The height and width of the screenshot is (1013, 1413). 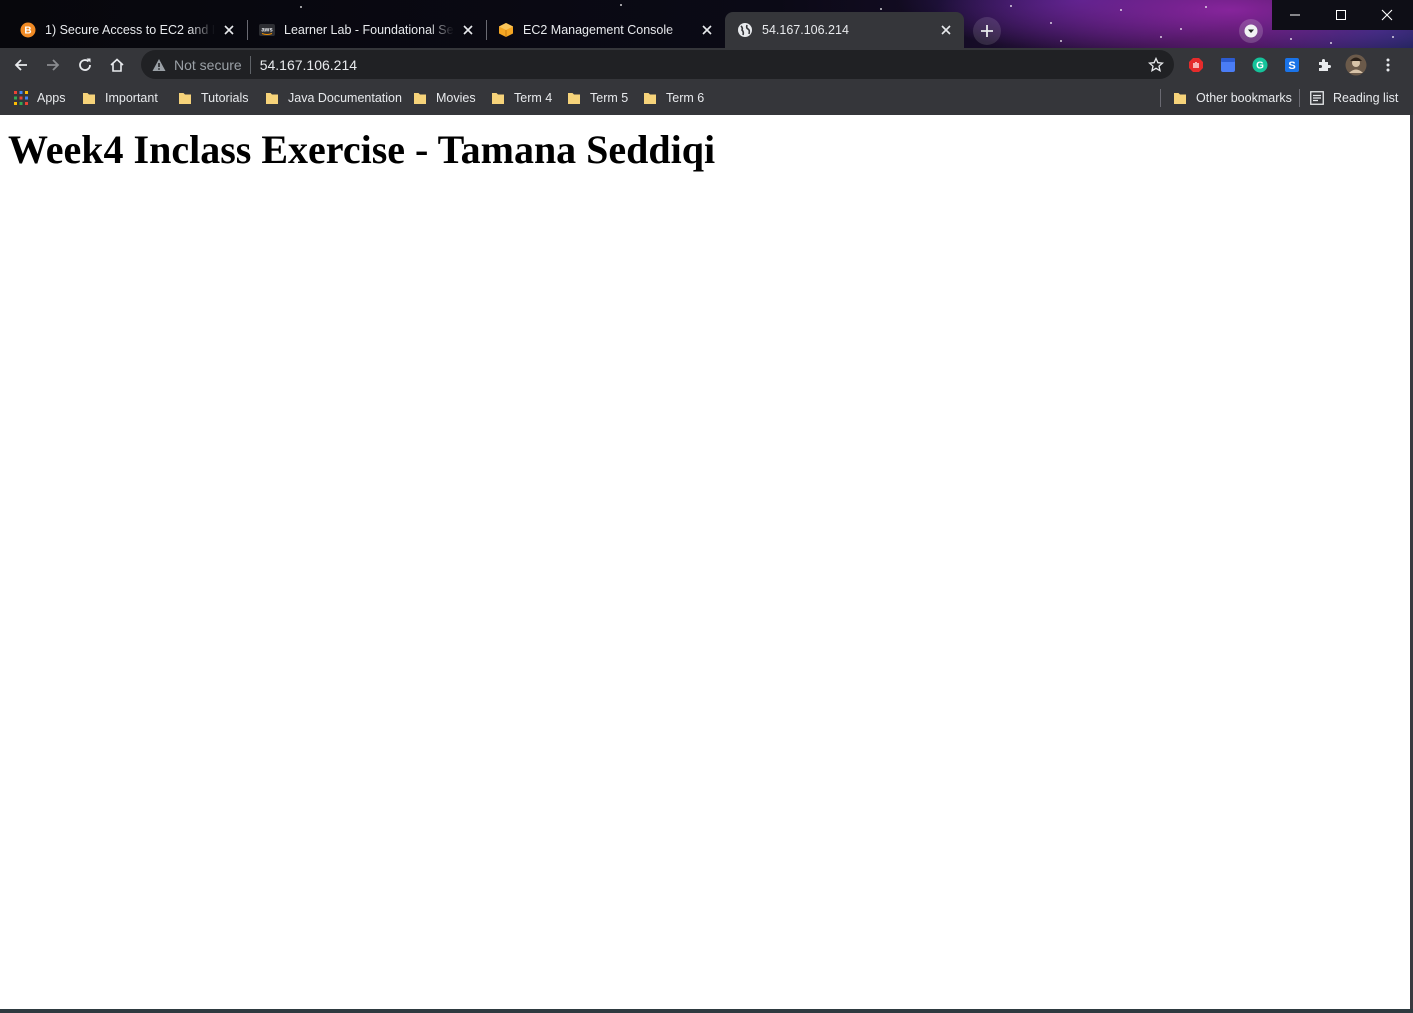 I want to click on bookmark-folder-term-6: Term 6, so click(x=673, y=98).